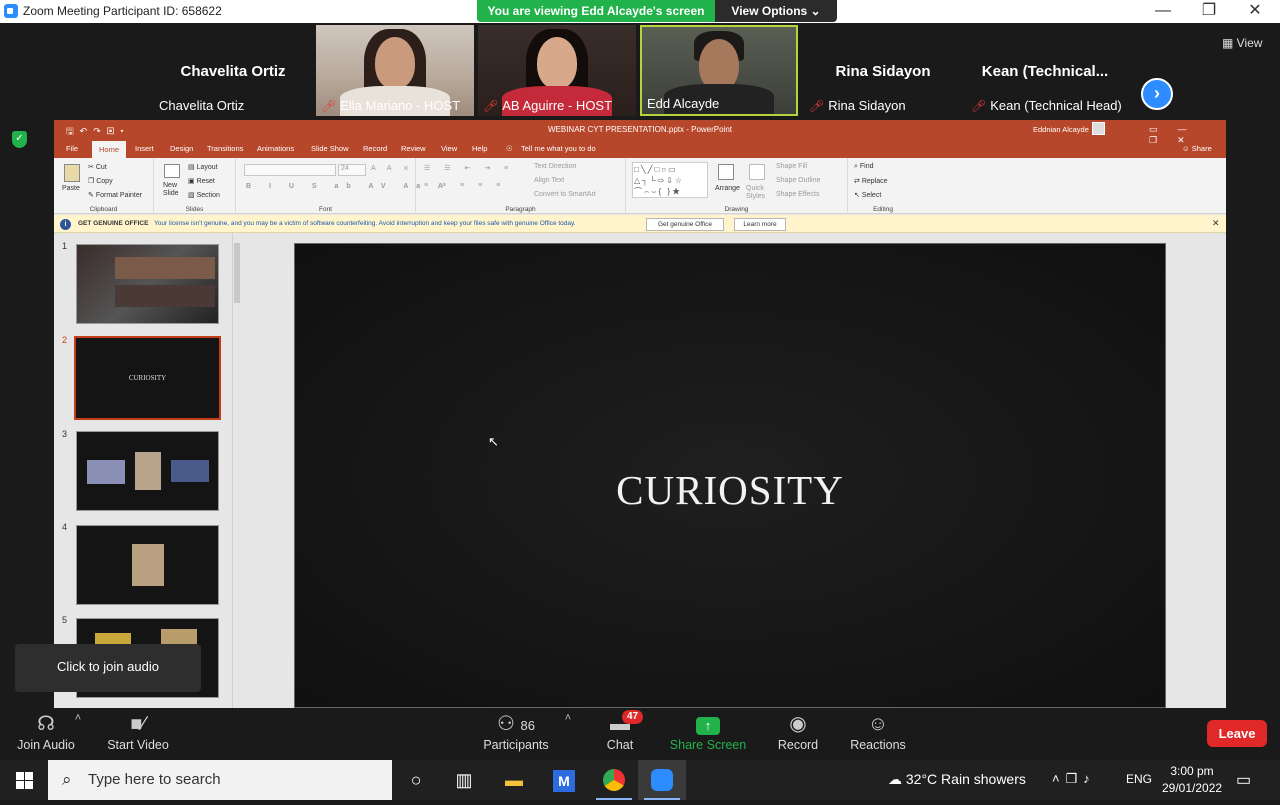 This screenshot has width=1280, height=805. Describe the element at coordinates (797, 194) in the screenshot. I see `shape-effects-button: Shape Effects` at that location.